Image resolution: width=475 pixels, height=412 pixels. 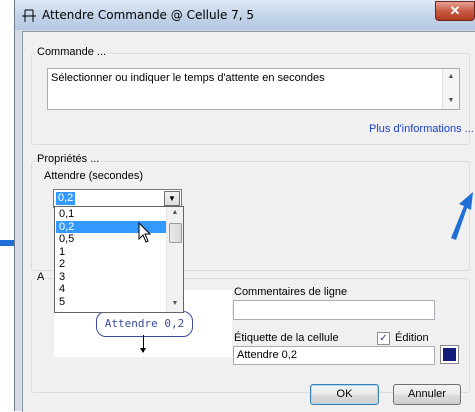 What do you see at coordinates (175, 233) in the screenshot?
I see `scroll-thumb` at bounding box center [175, 233].